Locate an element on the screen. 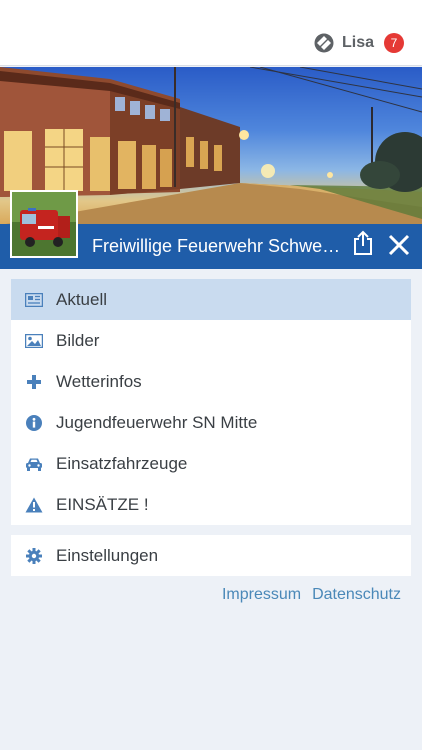 This screenshot has width=422, height=750. user-name: Lisa is located at coordinates (358, 43).